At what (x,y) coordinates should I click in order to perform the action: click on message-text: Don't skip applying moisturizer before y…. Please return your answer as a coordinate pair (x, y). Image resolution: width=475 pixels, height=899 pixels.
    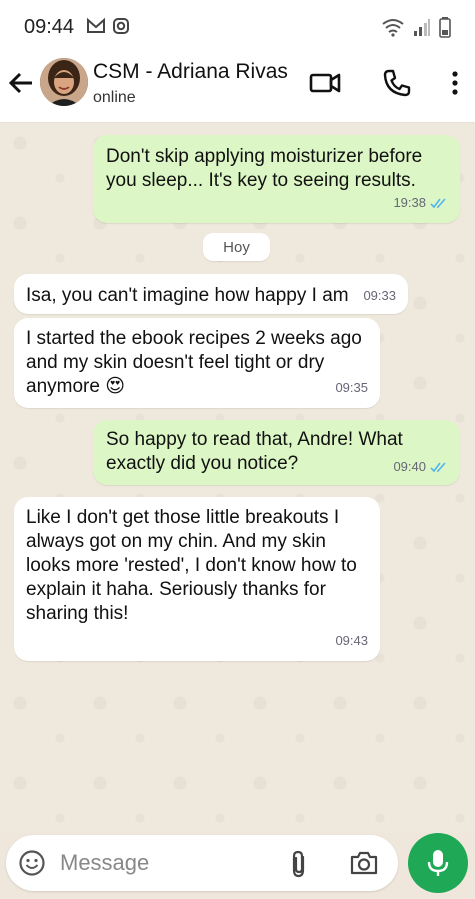
    Looking at the image, I should click on (264, 168).